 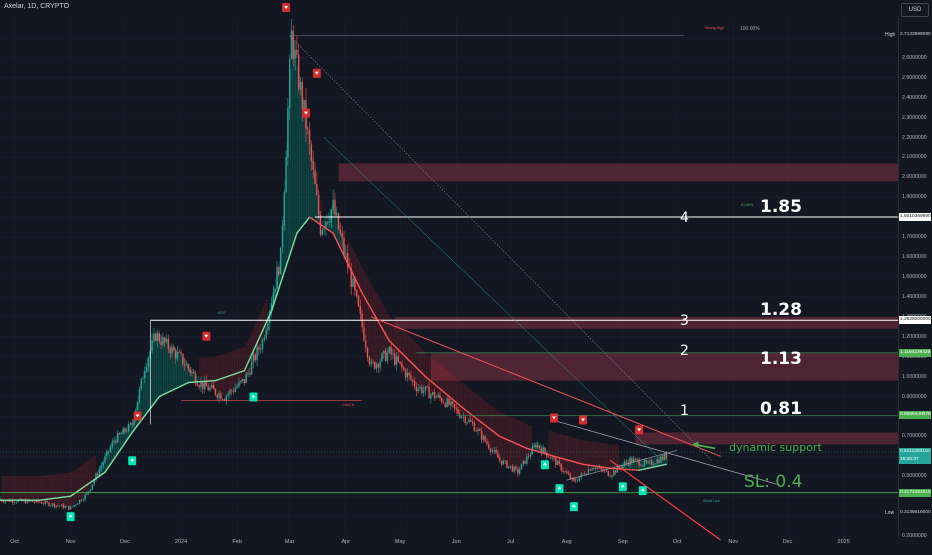 What do you see at coordinates (711, 500) in the screenshot?
I see `weak-low-label: Weak Low` at bounding box center [711, 500].